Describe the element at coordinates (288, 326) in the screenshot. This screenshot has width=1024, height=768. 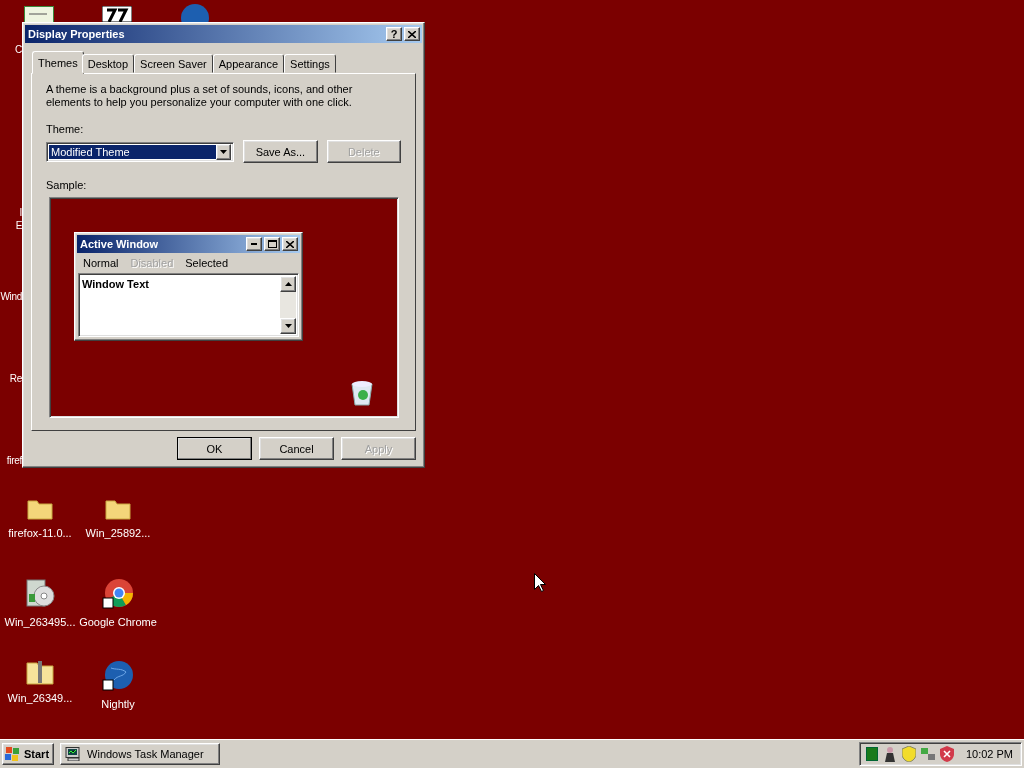
I see `scroll-down-icon` at that location.